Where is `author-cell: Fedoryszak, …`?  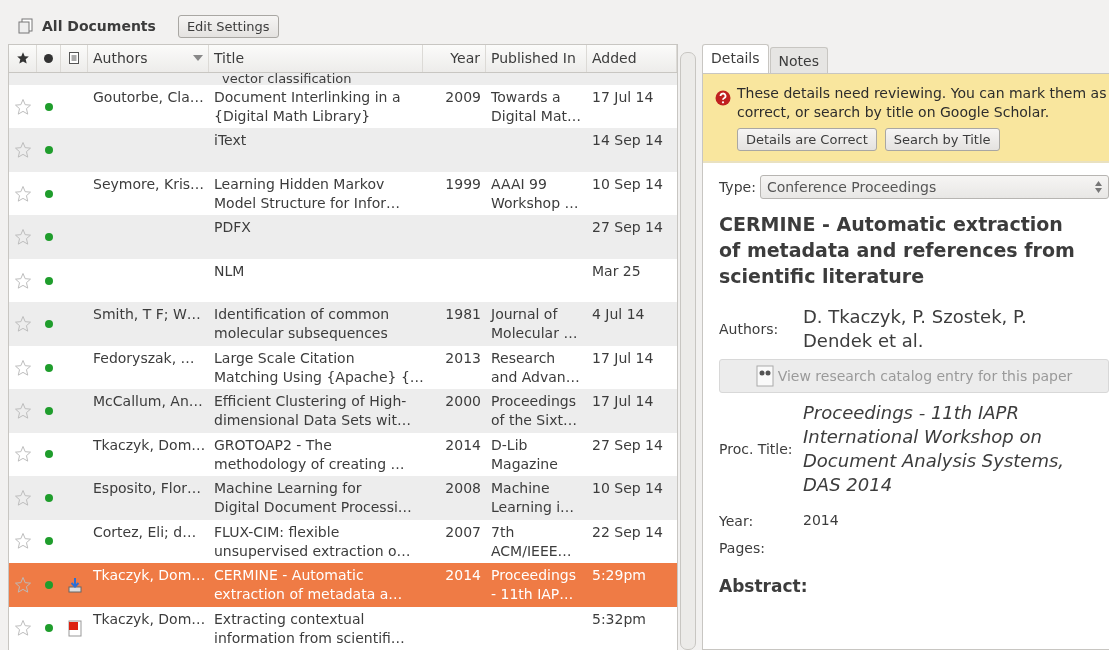
author-cell: Fedoryszak, … is located at coordinates (144, 357).